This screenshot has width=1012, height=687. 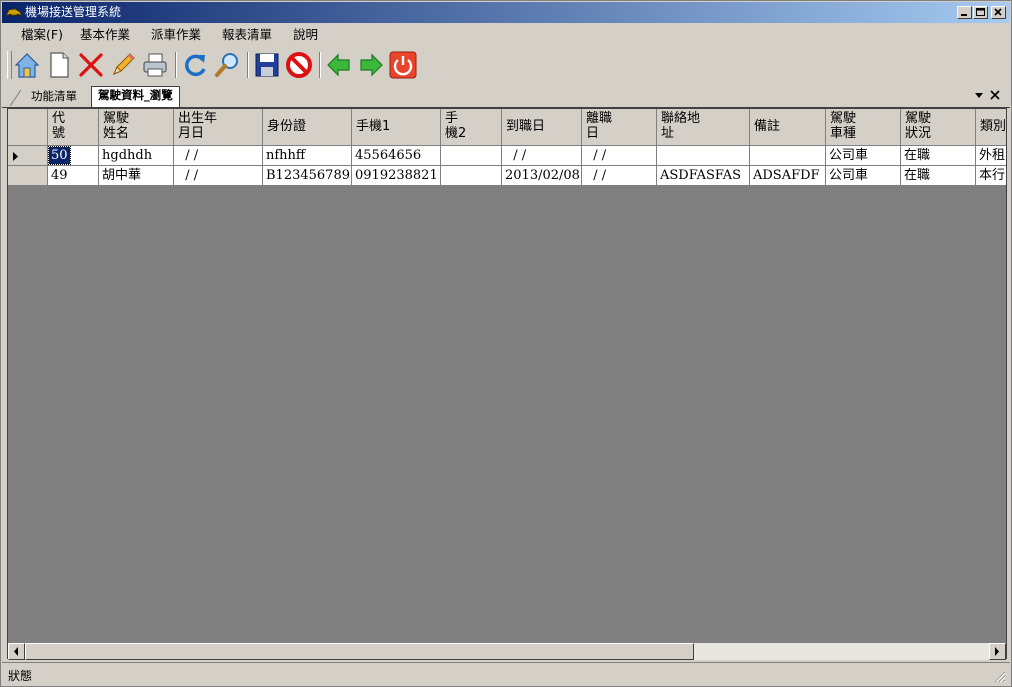 What do you see at coordinates (396, 176) in the screenshot?
I see `cell-mobile1: 0919238821` at bounding box center [396, 176].